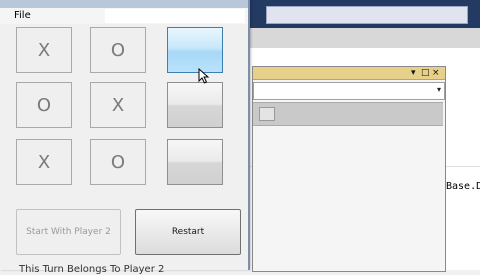 Image resolution: width=480 pixels, height=275 pixels. What do you see at coordinates (463, 186) in the screenshot?
I see `ide-code-text: Base.D` at bounding box center [463, 186].